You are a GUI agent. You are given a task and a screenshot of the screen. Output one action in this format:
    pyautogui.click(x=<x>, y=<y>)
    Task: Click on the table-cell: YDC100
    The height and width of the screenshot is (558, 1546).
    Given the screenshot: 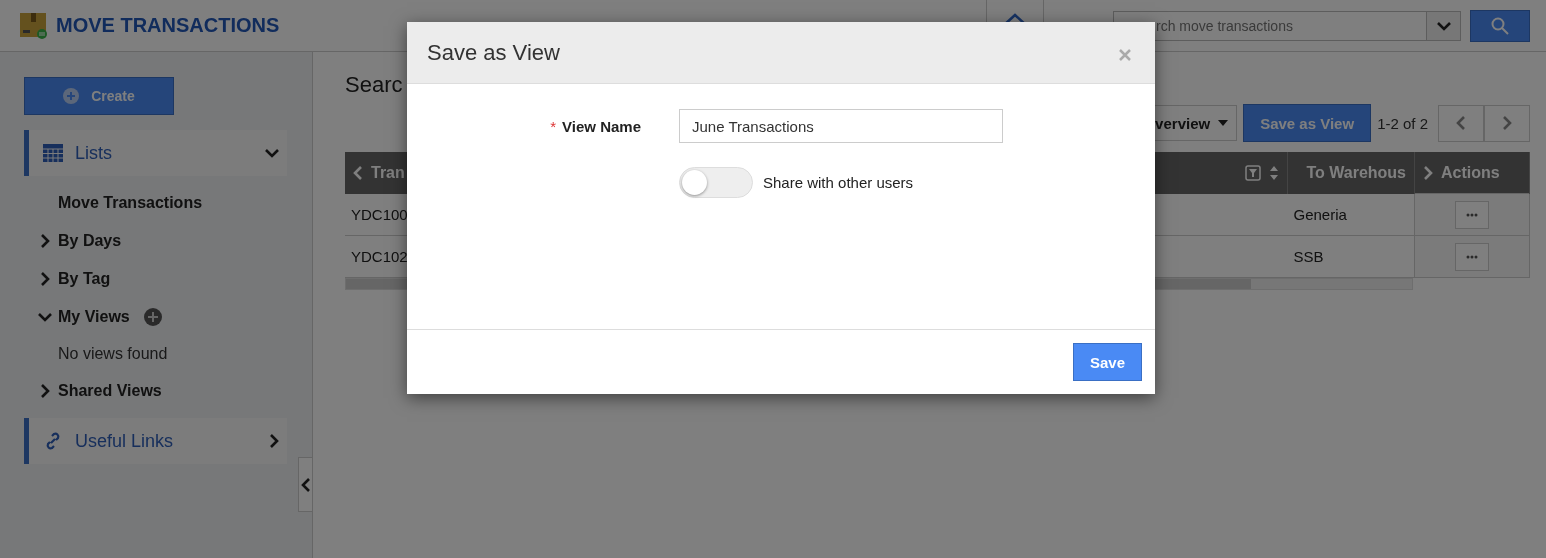 What is the action you would take?
    pyautogui.click(x=379, y=214)
    